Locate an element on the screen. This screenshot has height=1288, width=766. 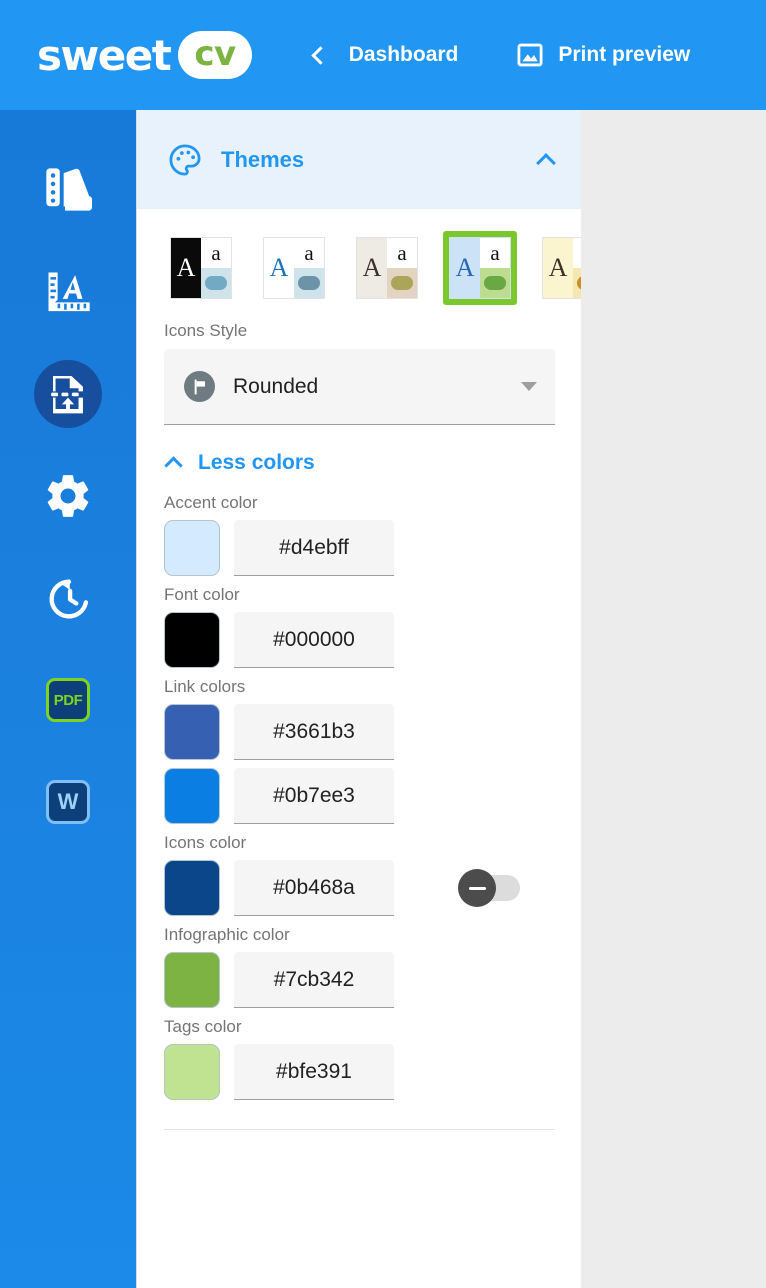
color-row-icons is located at coordinates (359, 888).